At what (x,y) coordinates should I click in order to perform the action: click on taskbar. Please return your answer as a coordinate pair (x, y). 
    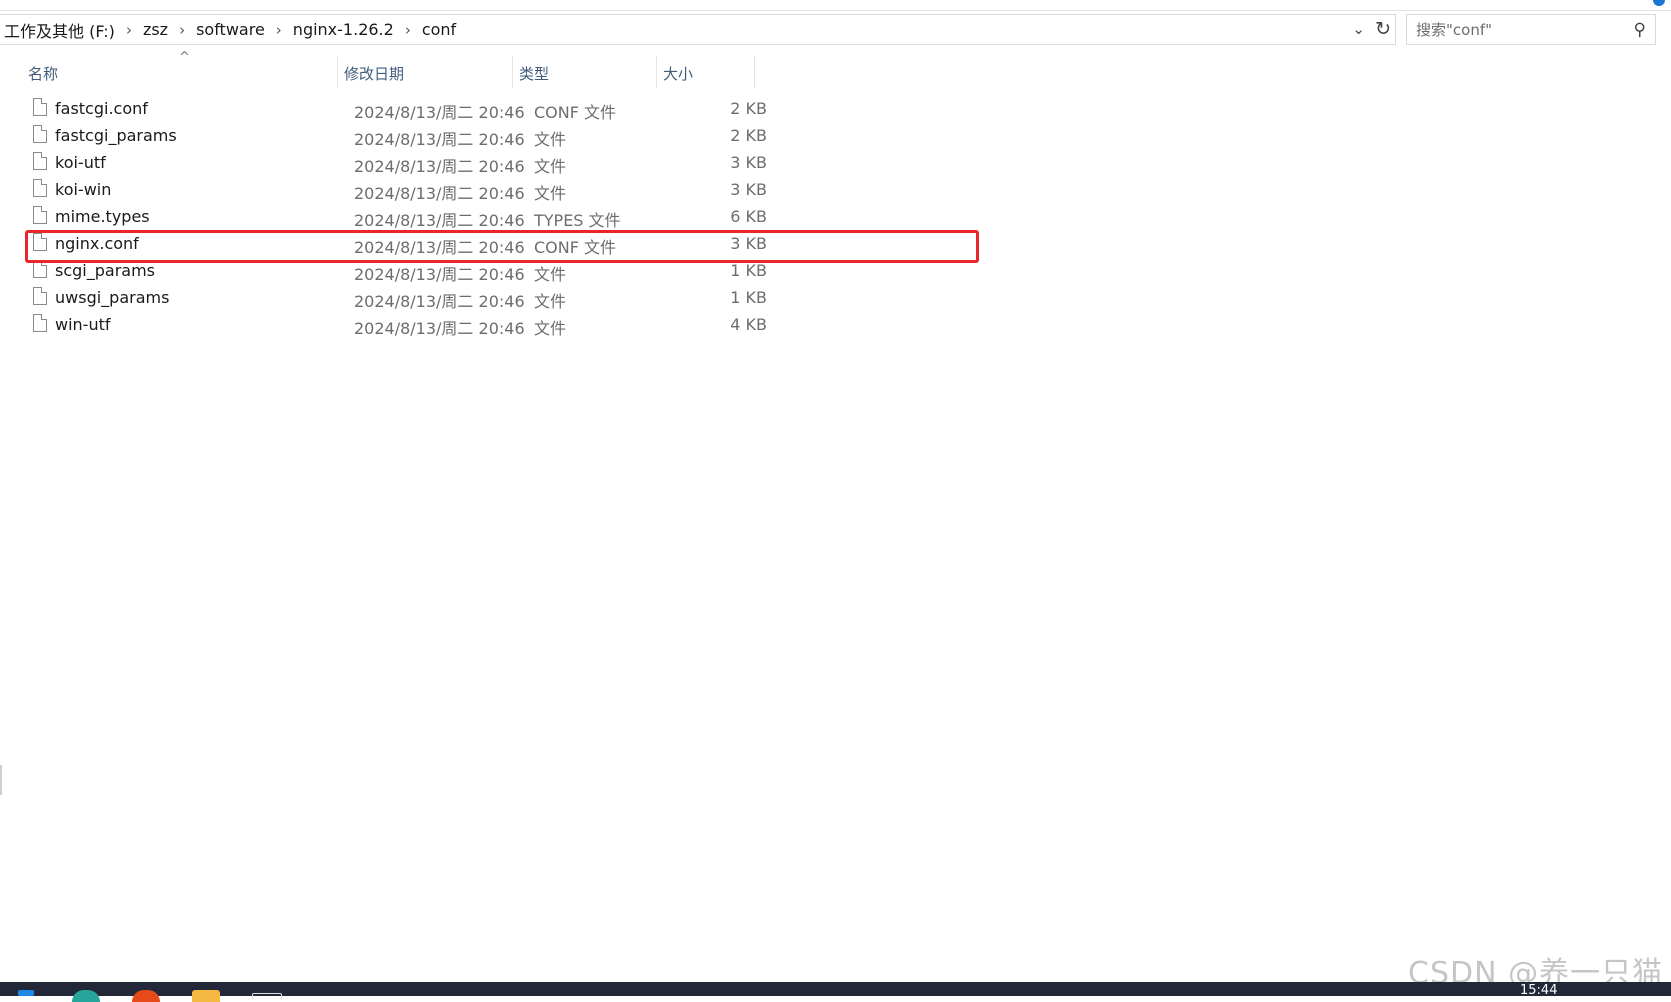
    Looking at the image, I should click on (835, 989).